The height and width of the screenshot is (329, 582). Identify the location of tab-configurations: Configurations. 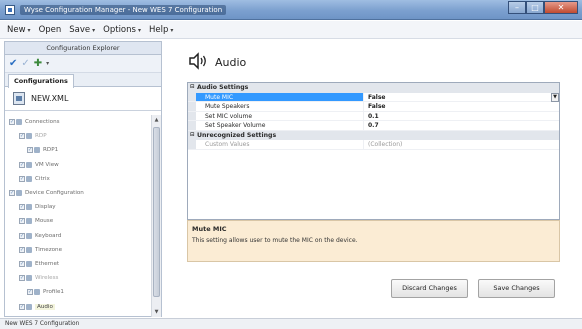
(41, 81).